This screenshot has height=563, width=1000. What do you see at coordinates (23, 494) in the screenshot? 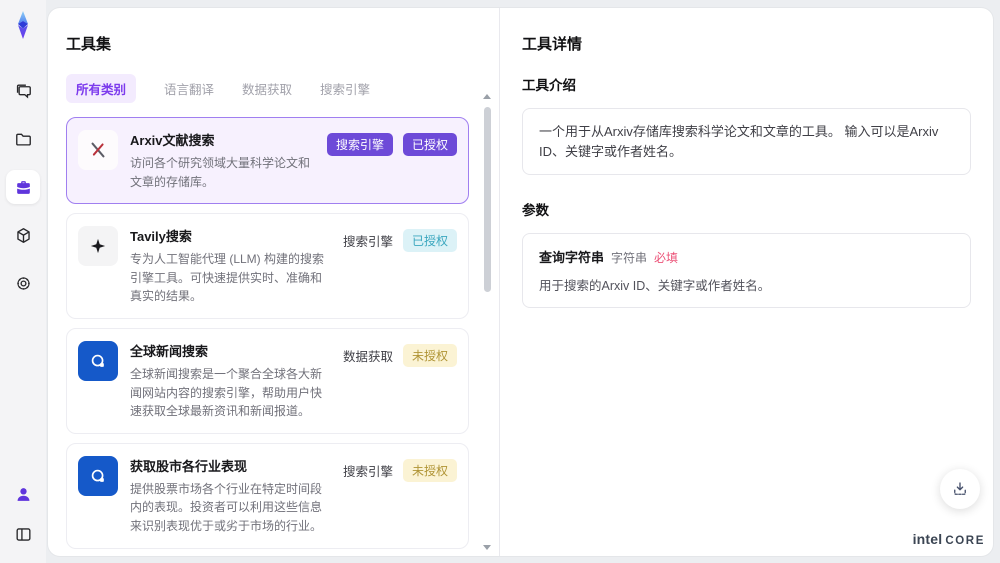
I see `user-avatar-icon` at bounding box center [23, 494].